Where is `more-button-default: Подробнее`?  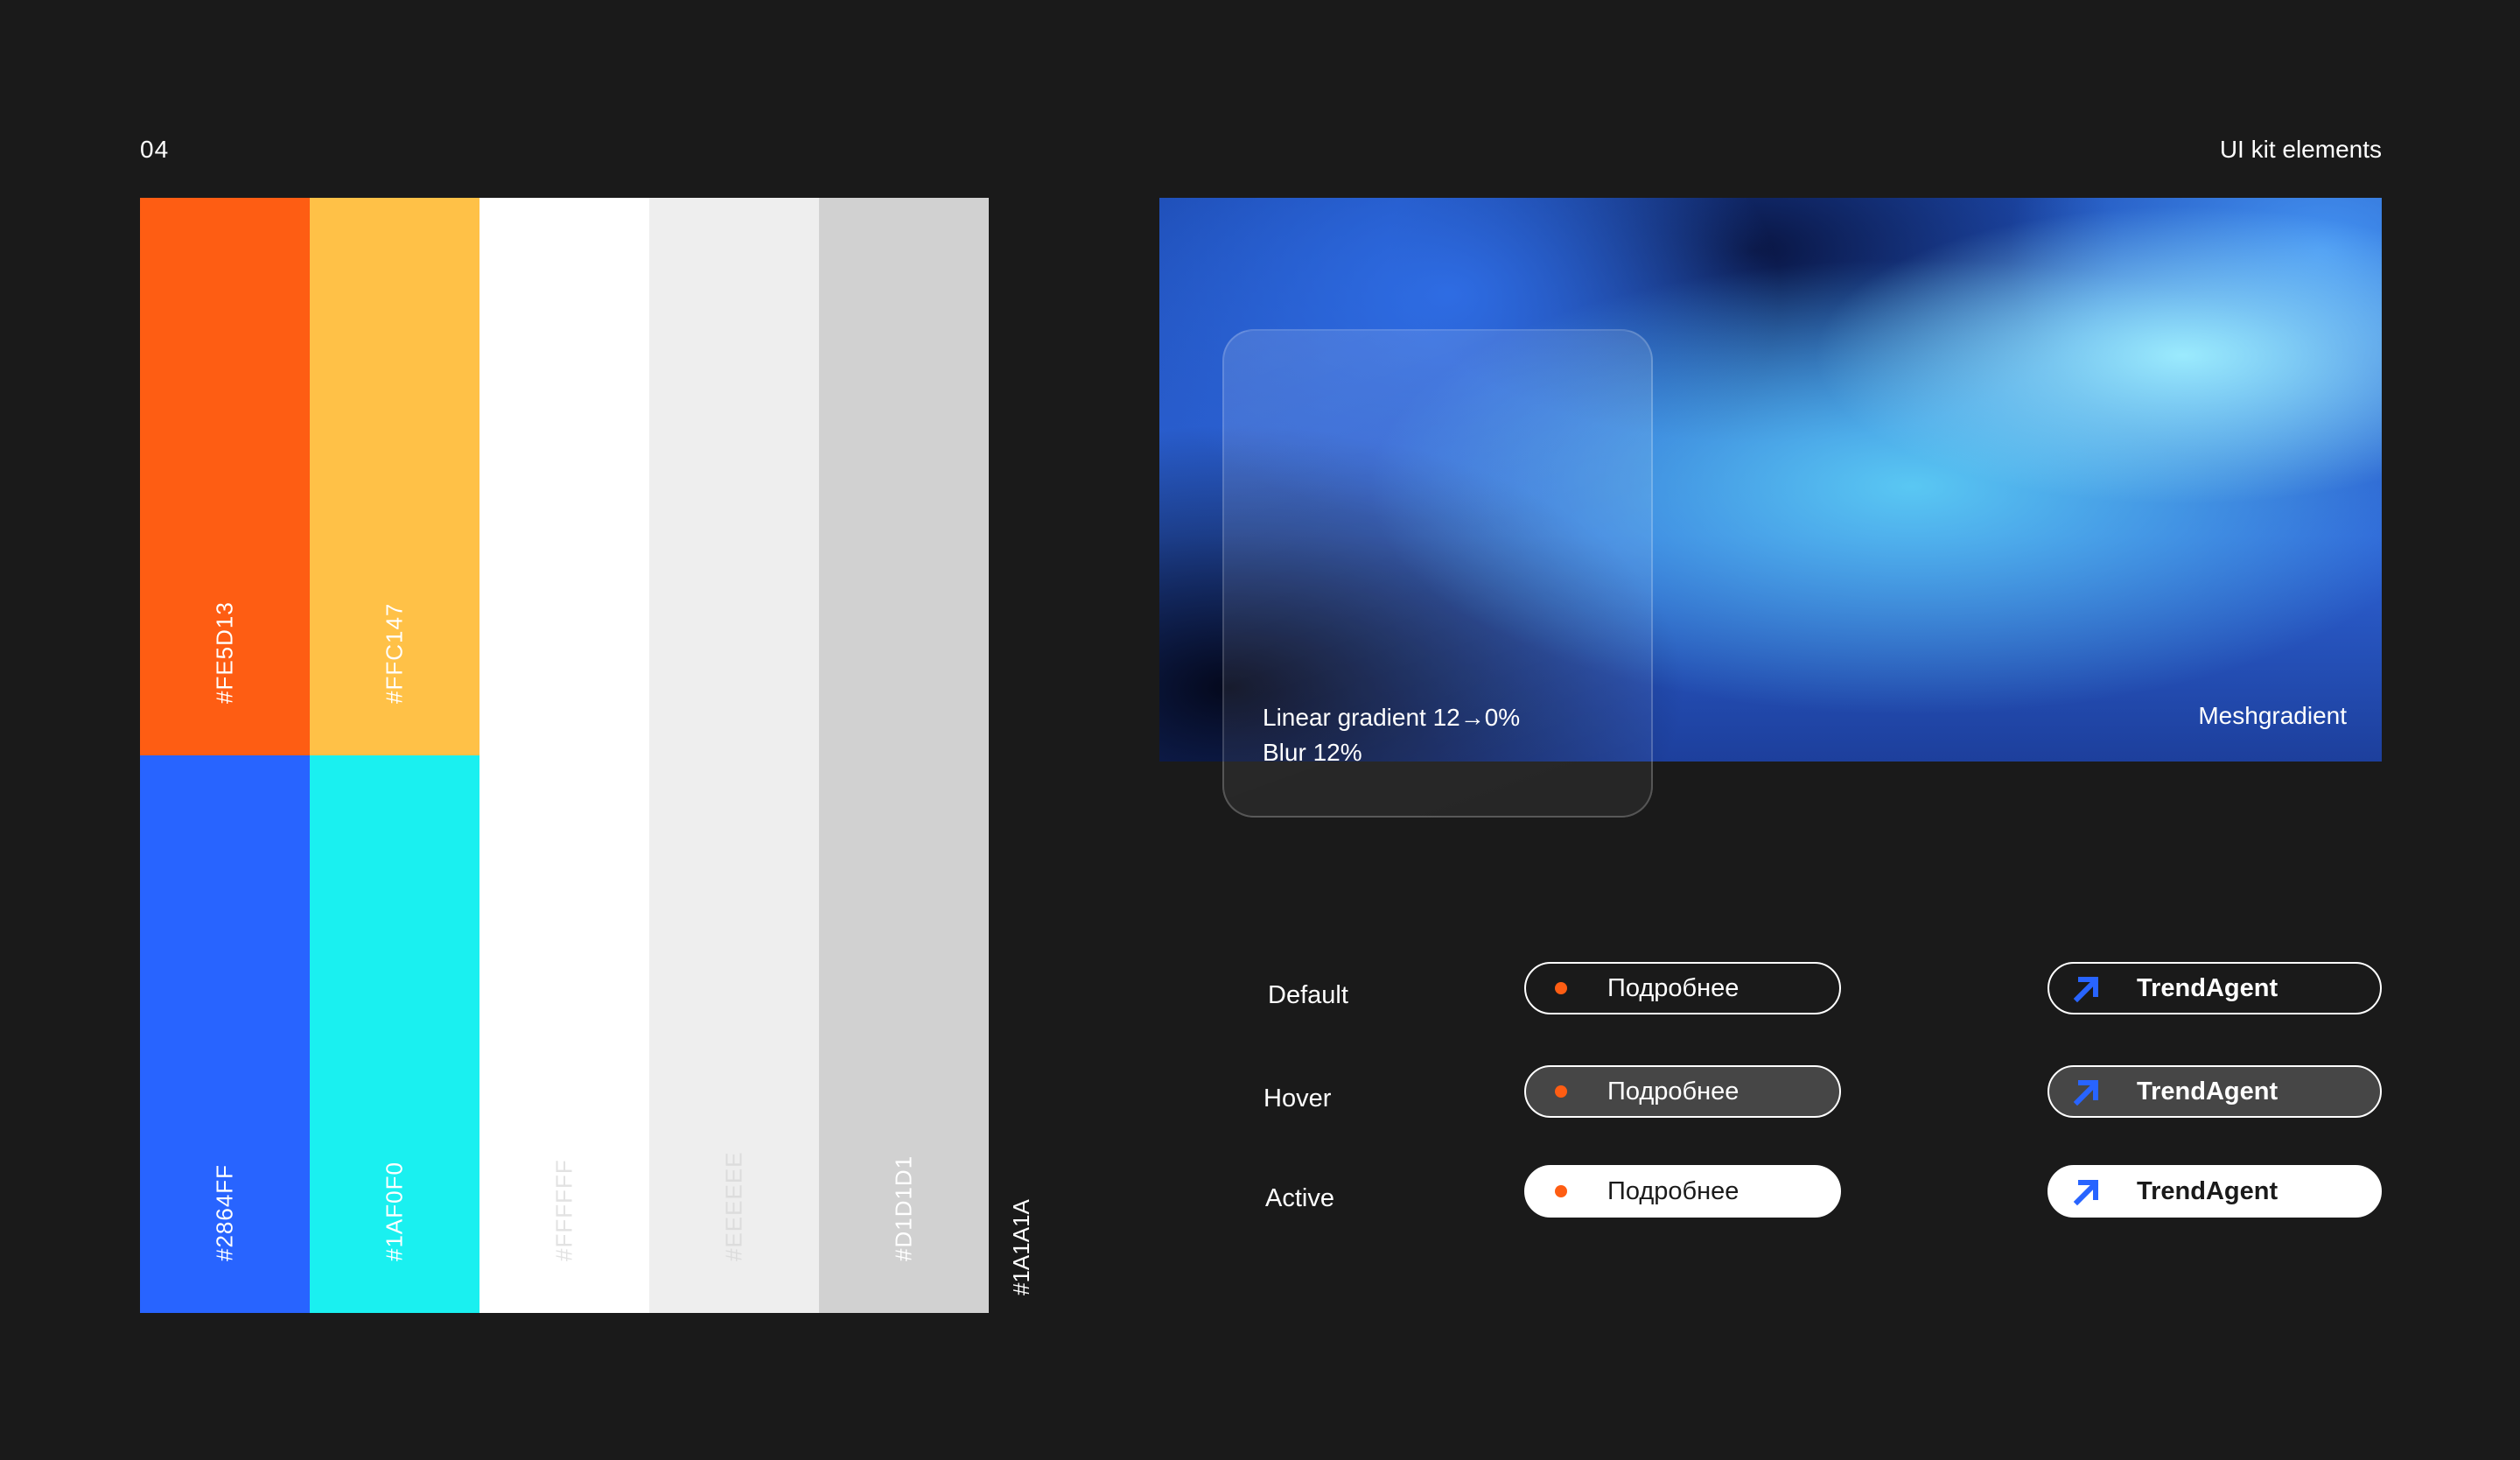
more-button-default: Подробнее is located at coordinates (1682, 988).